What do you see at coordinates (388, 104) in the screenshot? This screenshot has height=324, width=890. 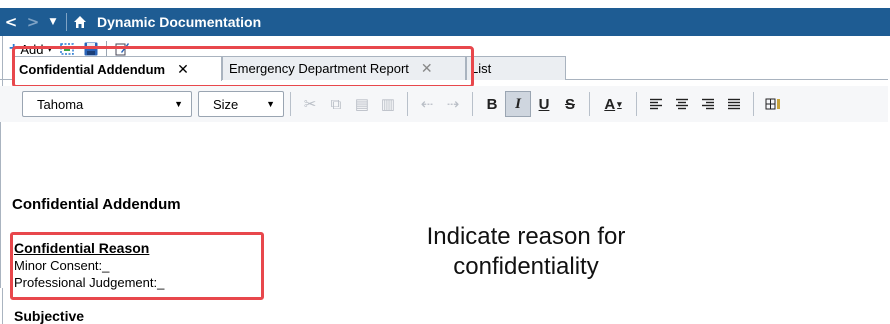 I see `paste-icon: ▥` at bounding box center [388, 104].